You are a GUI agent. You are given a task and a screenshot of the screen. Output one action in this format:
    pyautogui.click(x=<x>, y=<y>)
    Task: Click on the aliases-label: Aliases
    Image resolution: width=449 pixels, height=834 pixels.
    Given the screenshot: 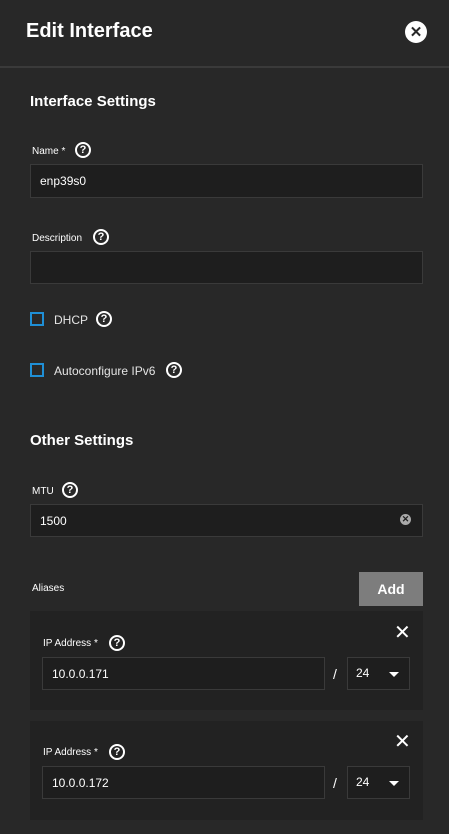 What is the action you would take?
    pyautogui.click(x=48, y=588)
    